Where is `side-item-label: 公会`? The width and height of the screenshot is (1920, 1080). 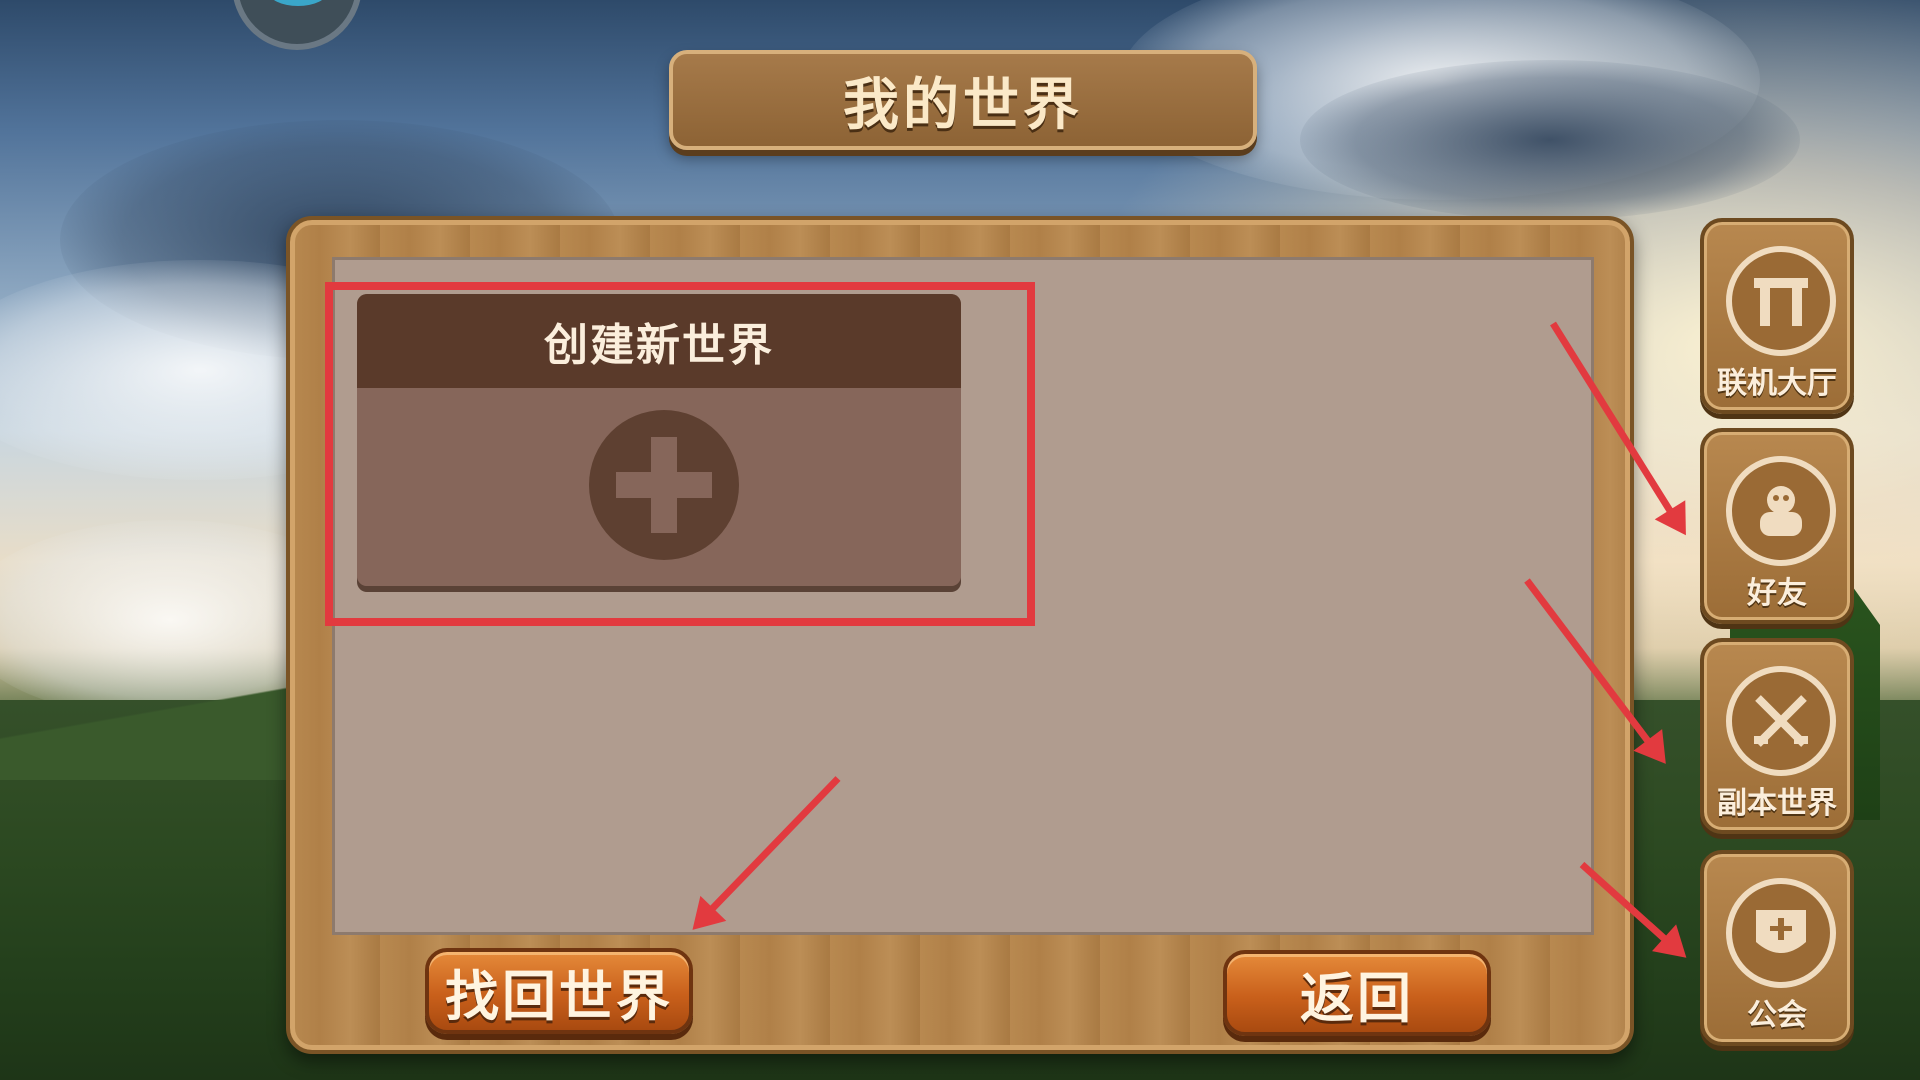
side-item-label: 公会 is located at coordinates (1777, 1015).